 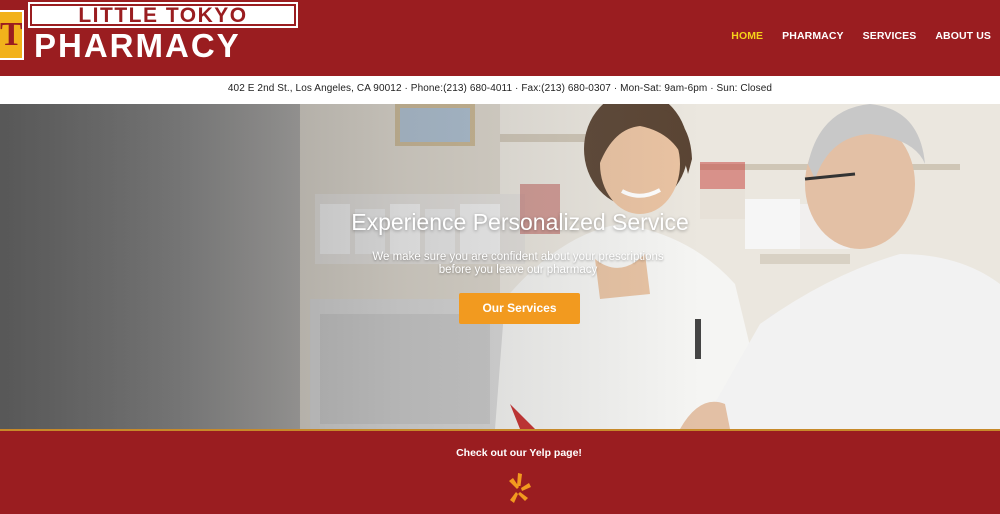 I want to click on nav-item-services: SERVICES, so click(x=890, y=36).